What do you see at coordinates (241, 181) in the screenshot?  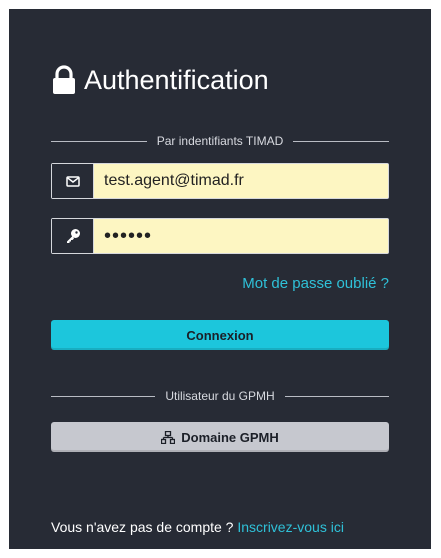 I see `email-input` at bounding box center [241, 181].